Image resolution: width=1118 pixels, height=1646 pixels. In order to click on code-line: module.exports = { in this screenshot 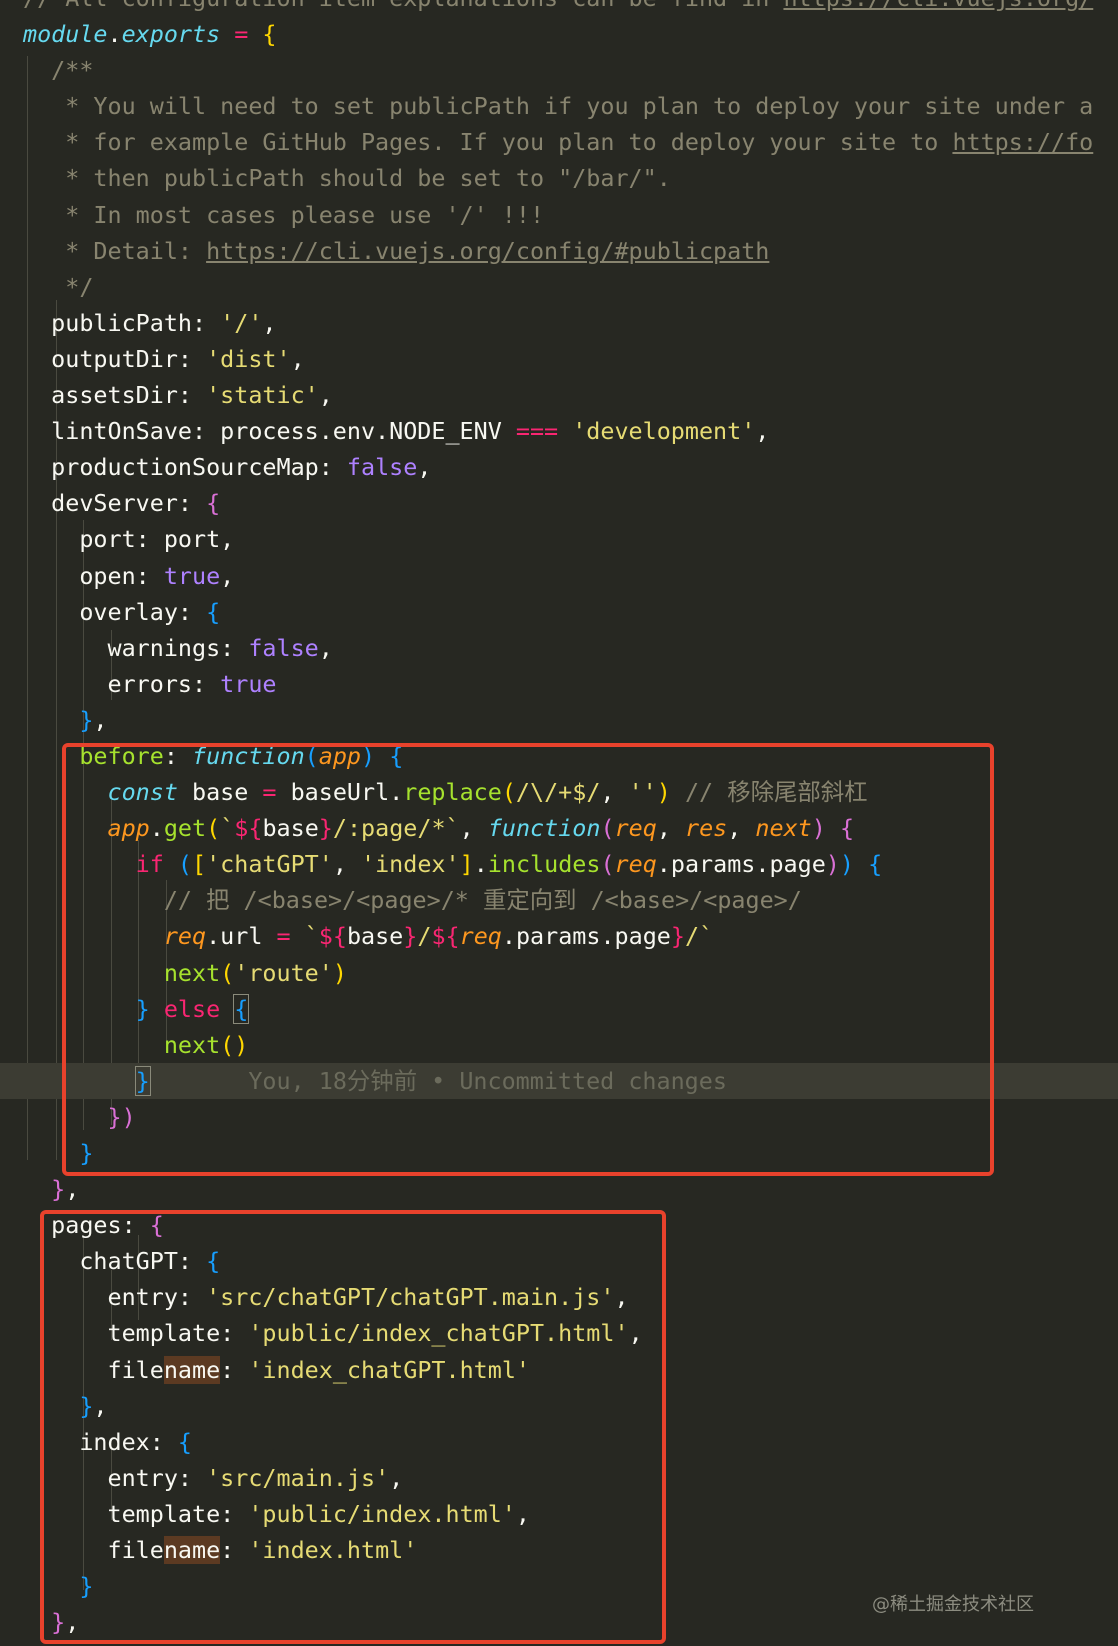, I will do `click(570, 34)`.